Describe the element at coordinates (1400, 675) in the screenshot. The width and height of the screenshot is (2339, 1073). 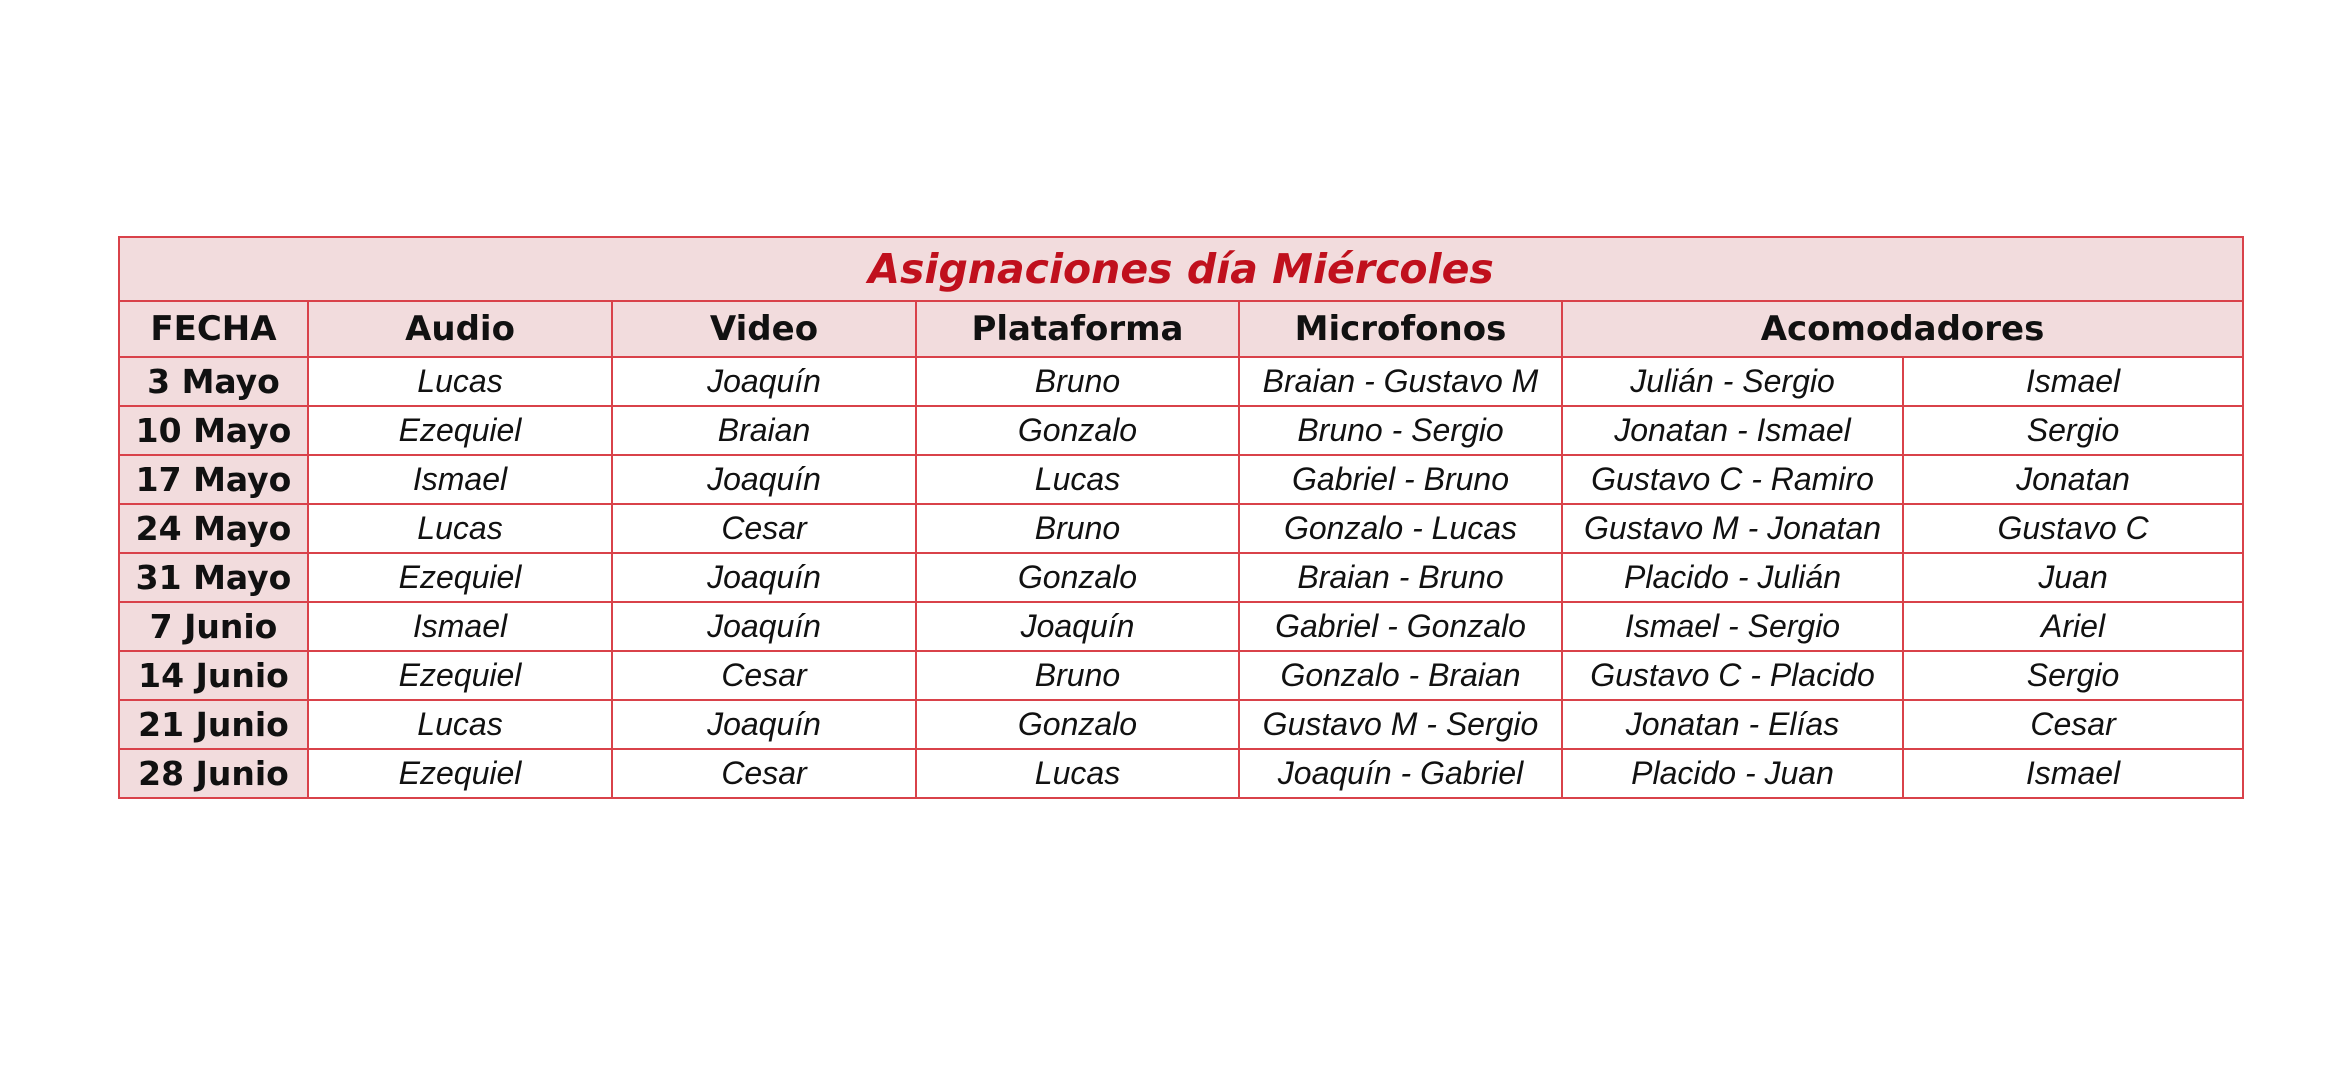
I see `cell-microfonos: Gonzalo - Braian` at that location.